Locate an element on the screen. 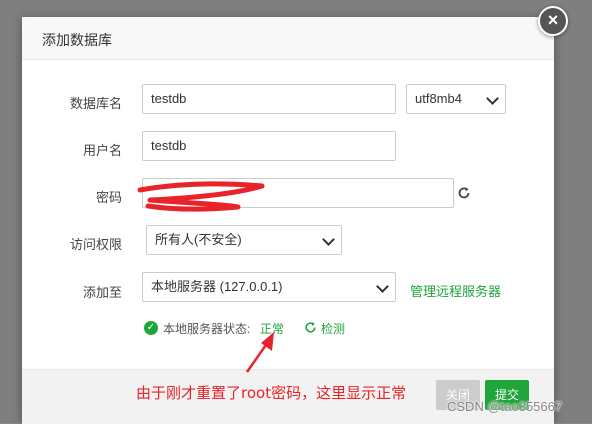 This screenshot has width=592, height=424. close-icon: × is located at coordinates (553, 21).